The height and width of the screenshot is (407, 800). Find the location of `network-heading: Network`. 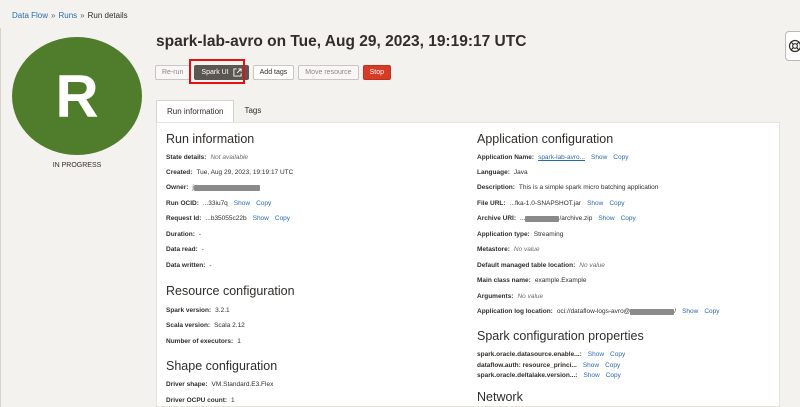

network-heading: Network is located at coordinates (500, 397).